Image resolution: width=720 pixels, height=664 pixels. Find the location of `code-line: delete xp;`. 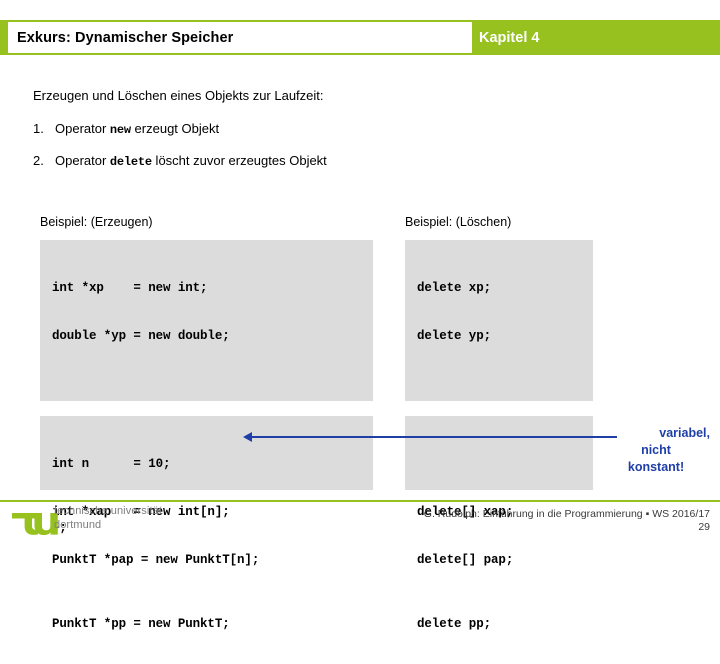

code-line: delete xp; is located at coordinates (454, 288).